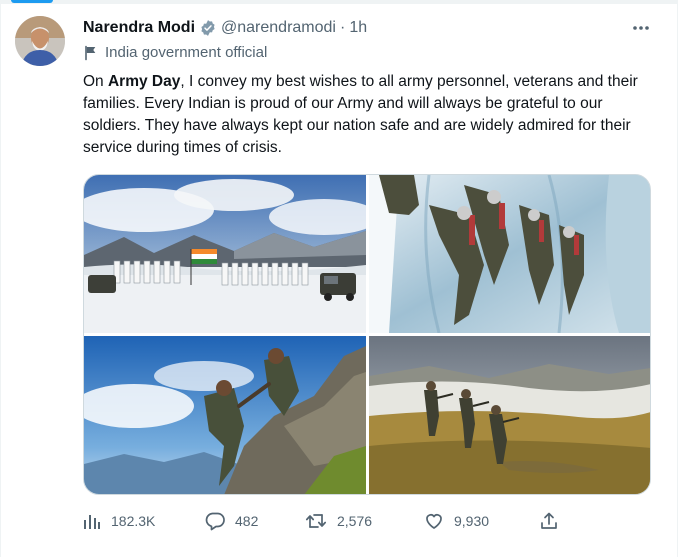 The width and height of the screenshot is (678, 557). What do you see at coordinates (139, 28) in the screenshot?
I see `author-name: Narendra Modi` at bounding box center [139, 28].